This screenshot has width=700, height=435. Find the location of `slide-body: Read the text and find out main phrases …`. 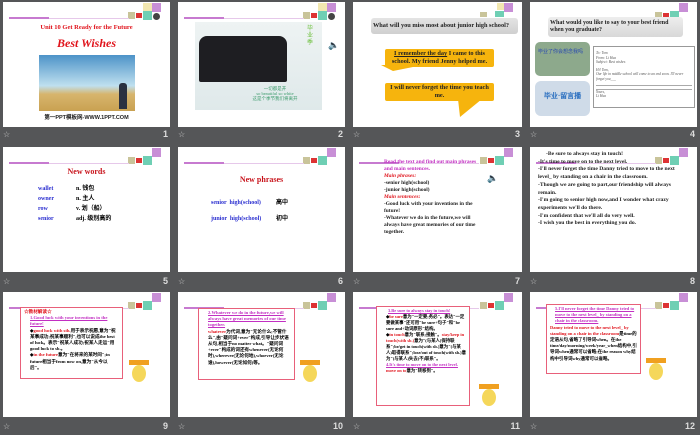

slide-body: Read the text and find out main phrases … is located at coordinates (430, 197).